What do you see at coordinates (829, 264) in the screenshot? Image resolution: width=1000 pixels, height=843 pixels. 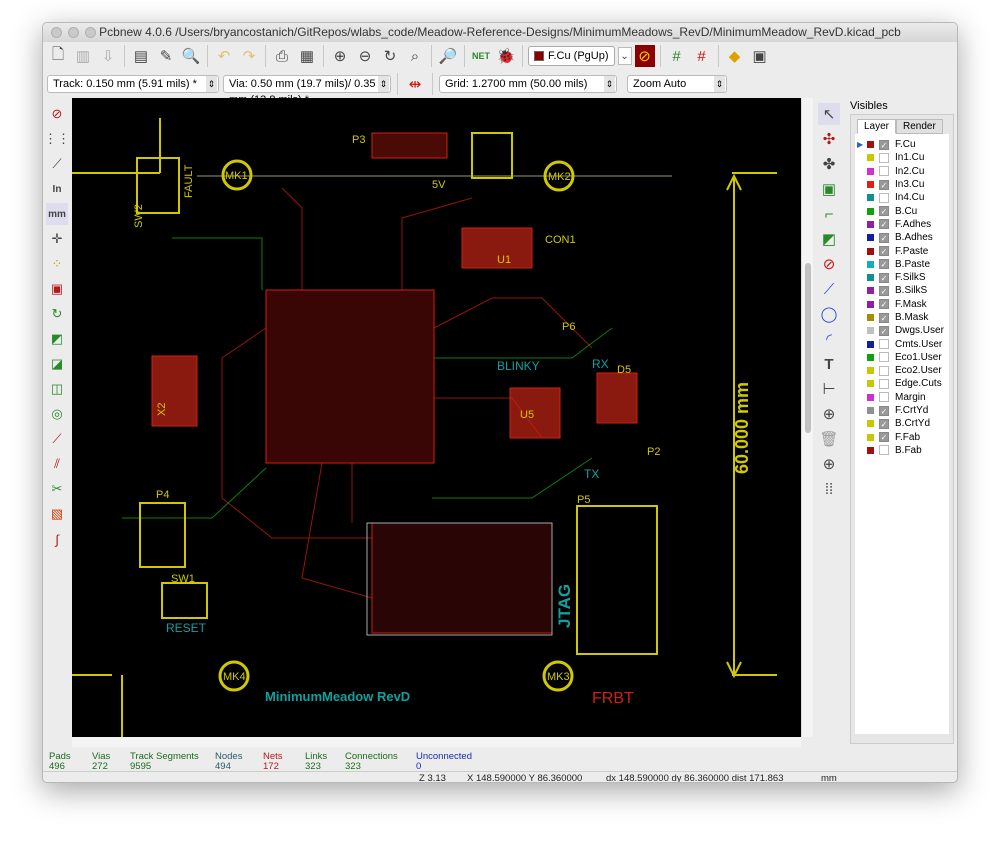 I see `keepout-icon: ⊘` at bounding box center [829, 264].